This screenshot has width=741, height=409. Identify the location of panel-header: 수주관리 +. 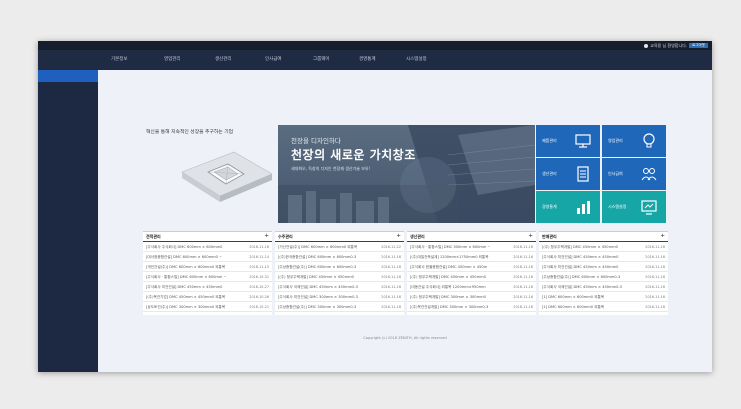
(339, 237).